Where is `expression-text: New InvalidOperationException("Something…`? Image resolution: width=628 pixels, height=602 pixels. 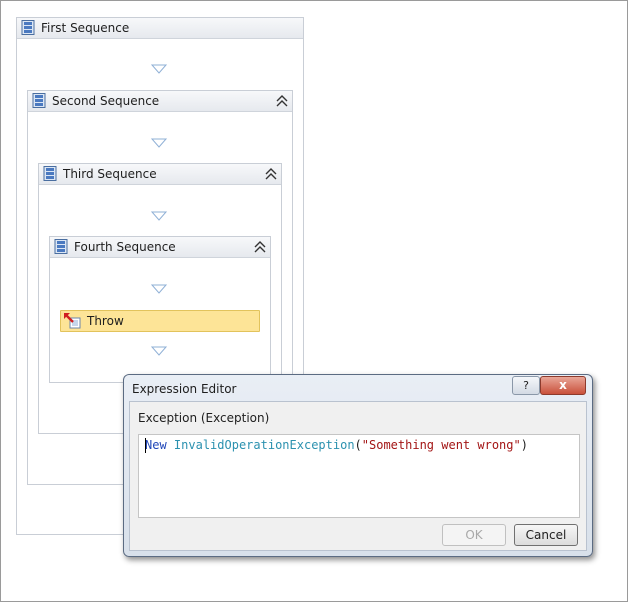 expression-text: New InvalidOperationException("Something… is located at coordinates (336, 445).